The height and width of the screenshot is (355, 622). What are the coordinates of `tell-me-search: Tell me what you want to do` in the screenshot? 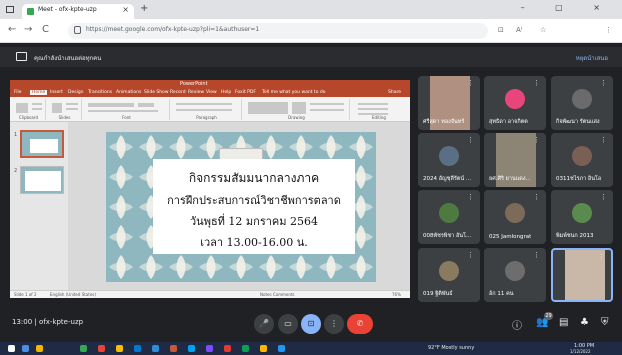 It's located at (294, 92).